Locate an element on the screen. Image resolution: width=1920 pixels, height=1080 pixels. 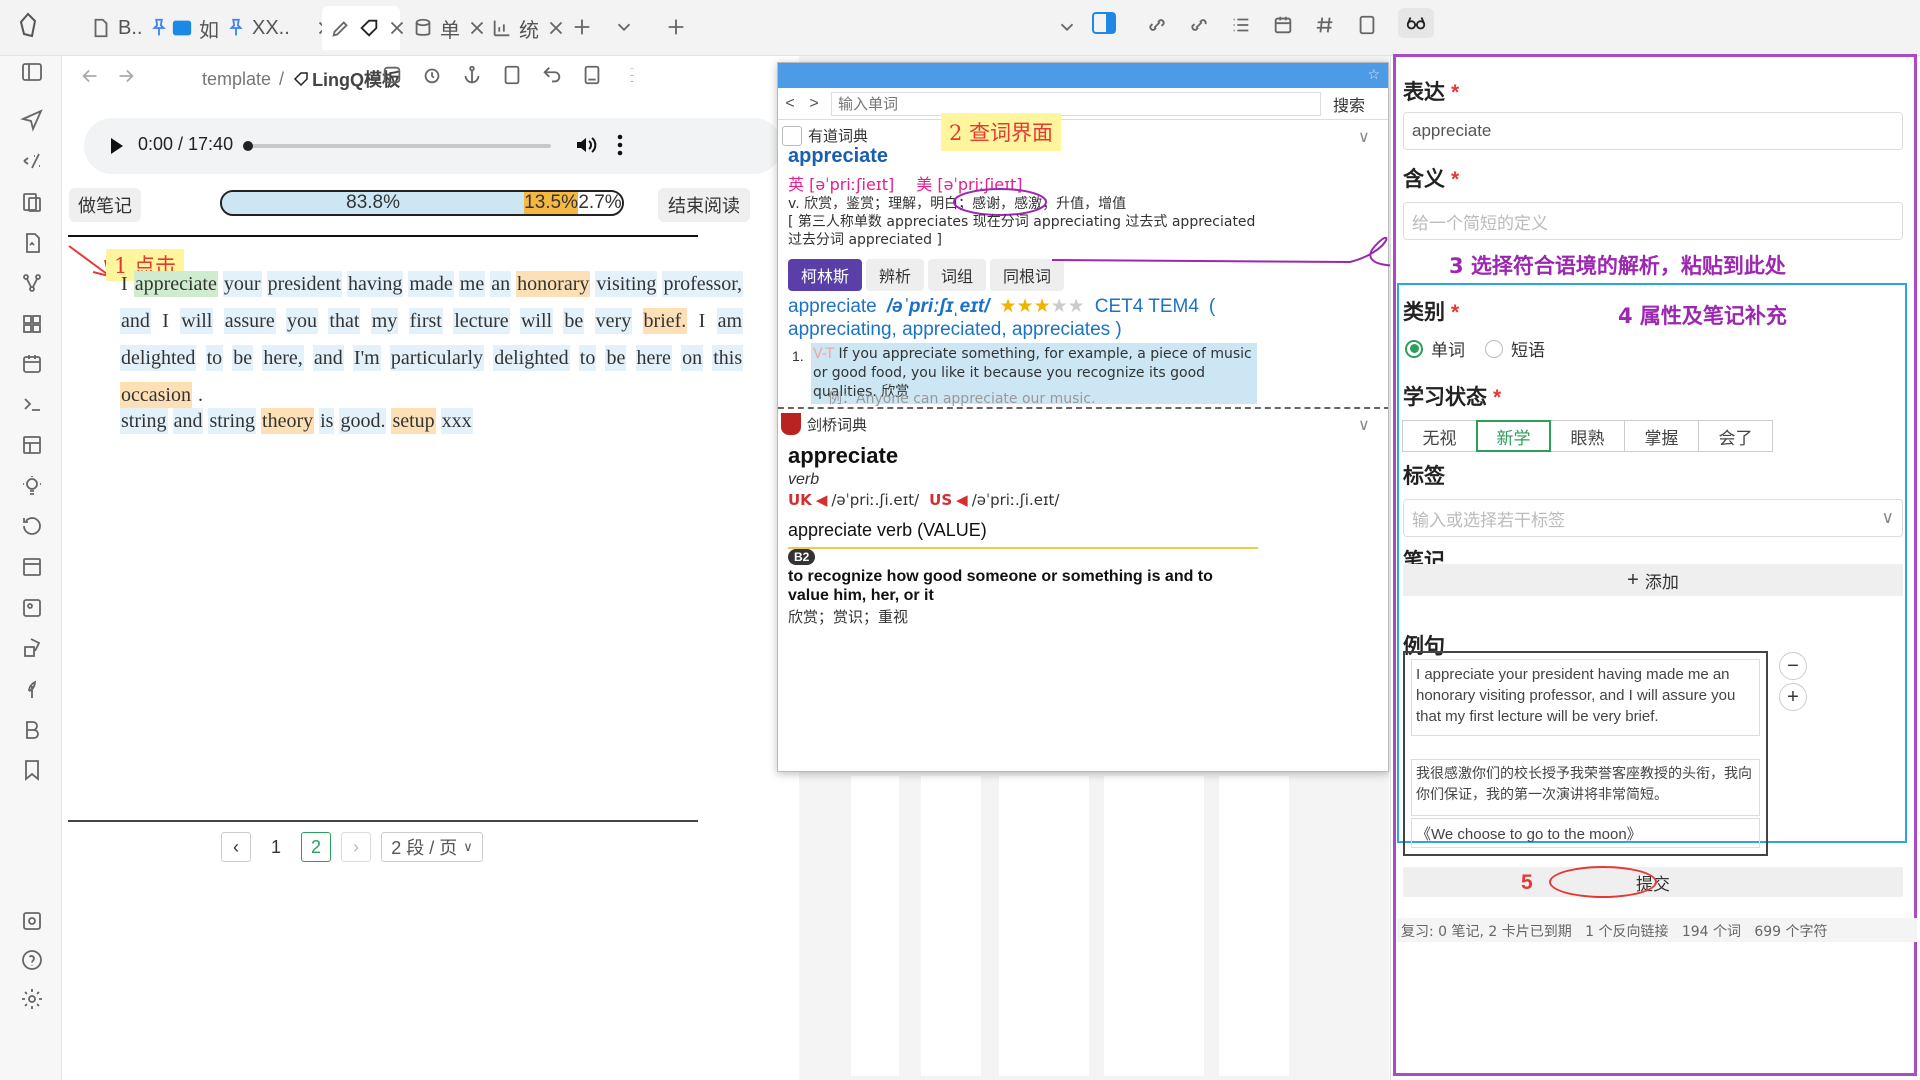
word-token: here, is located at coordinates (283, 358).